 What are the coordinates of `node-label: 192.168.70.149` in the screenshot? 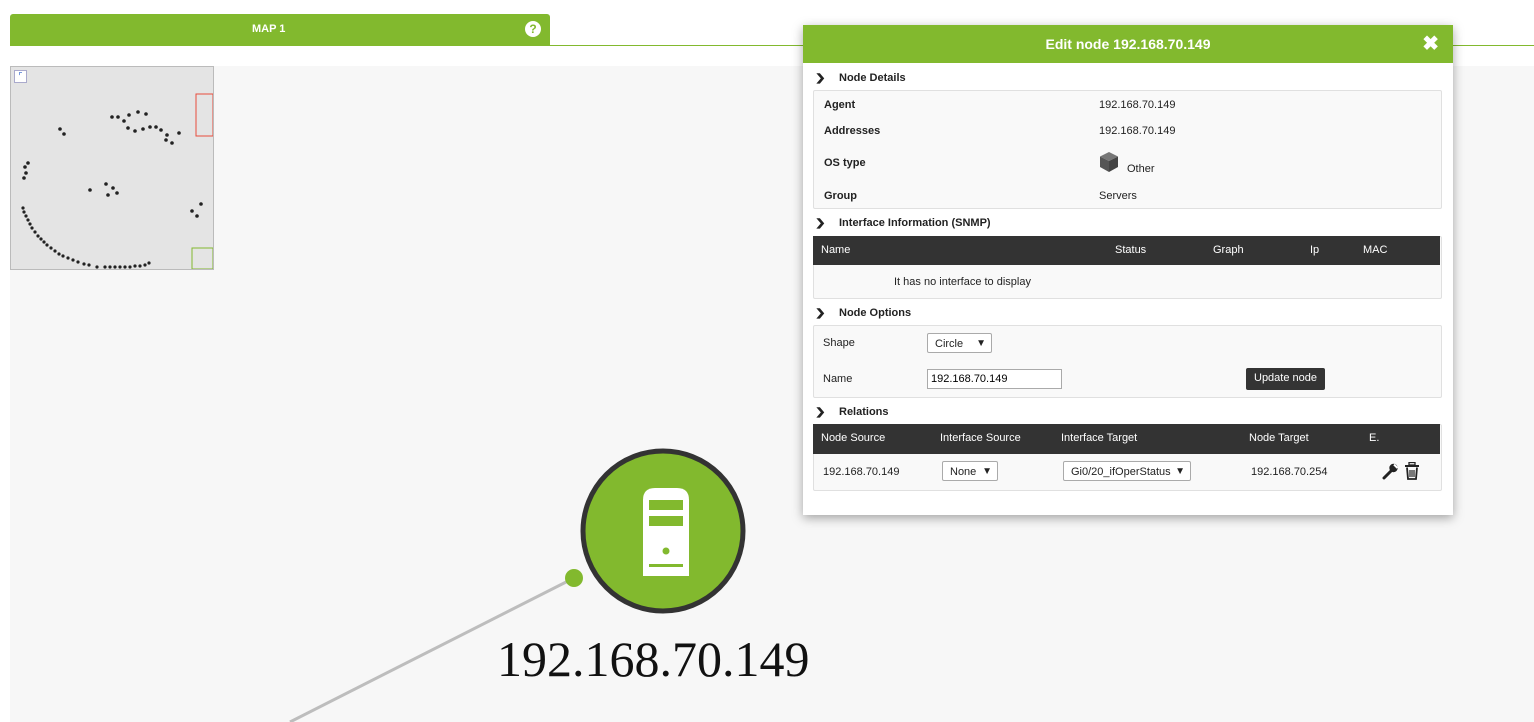 It's located at (653, 659).